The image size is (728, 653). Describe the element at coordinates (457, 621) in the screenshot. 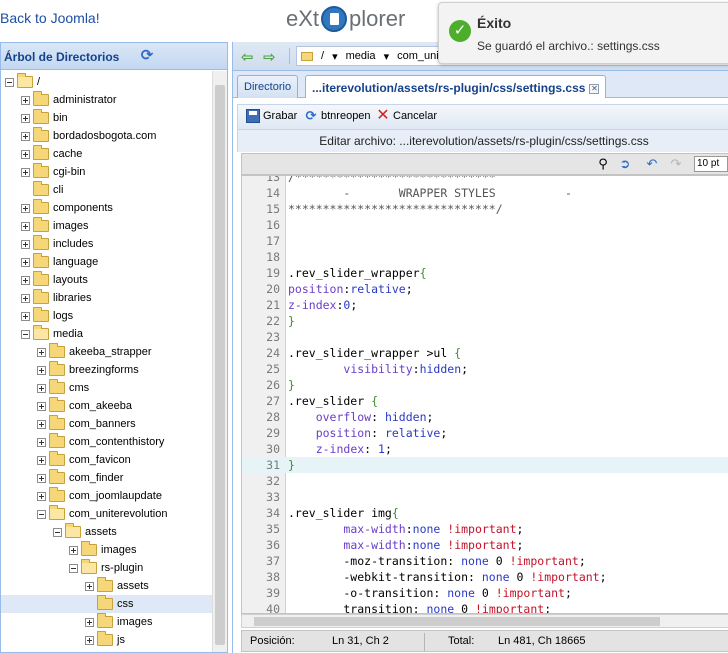

I see `code-scrollbar-thumb` at that location.